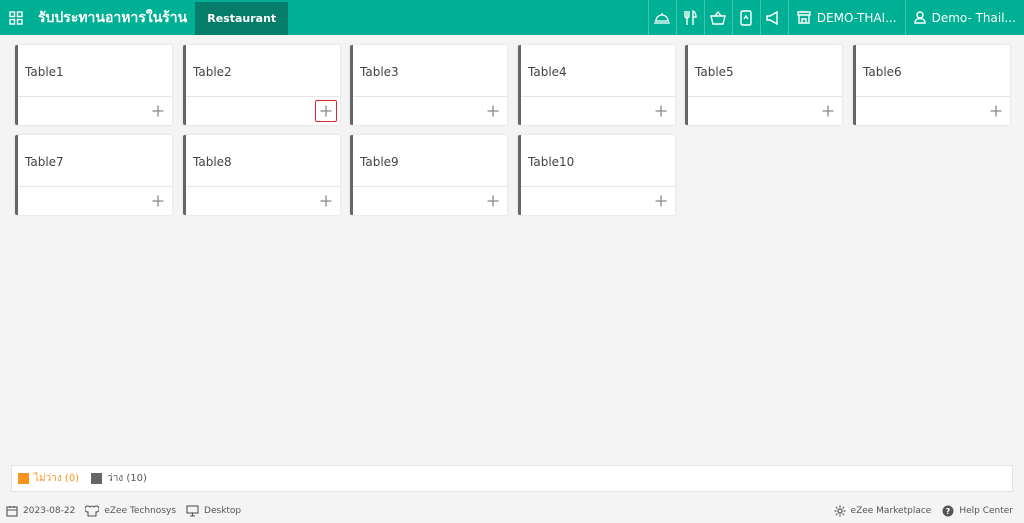 Image resolution: width=1024 pixels, height=523 pixels. What do you see at coordinates (882, 72) in the screenshot?
I see `table-name: Table6` at bounding box center [882, 72].